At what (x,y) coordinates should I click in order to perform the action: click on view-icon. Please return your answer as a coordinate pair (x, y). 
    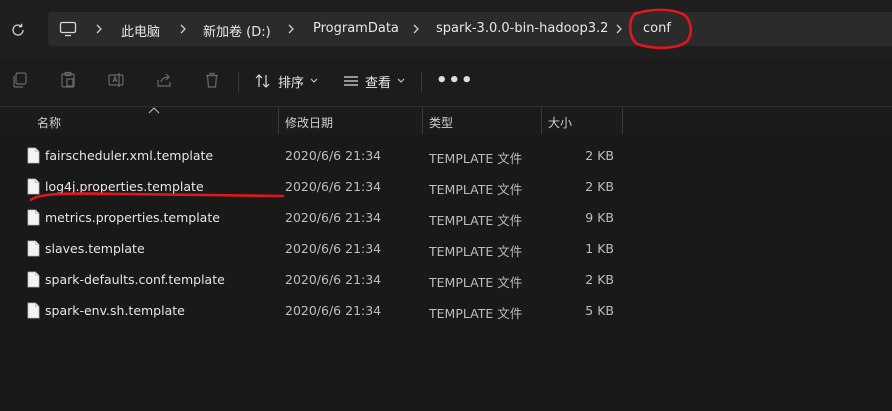
    Looking at the image, I should click on (351, 81).